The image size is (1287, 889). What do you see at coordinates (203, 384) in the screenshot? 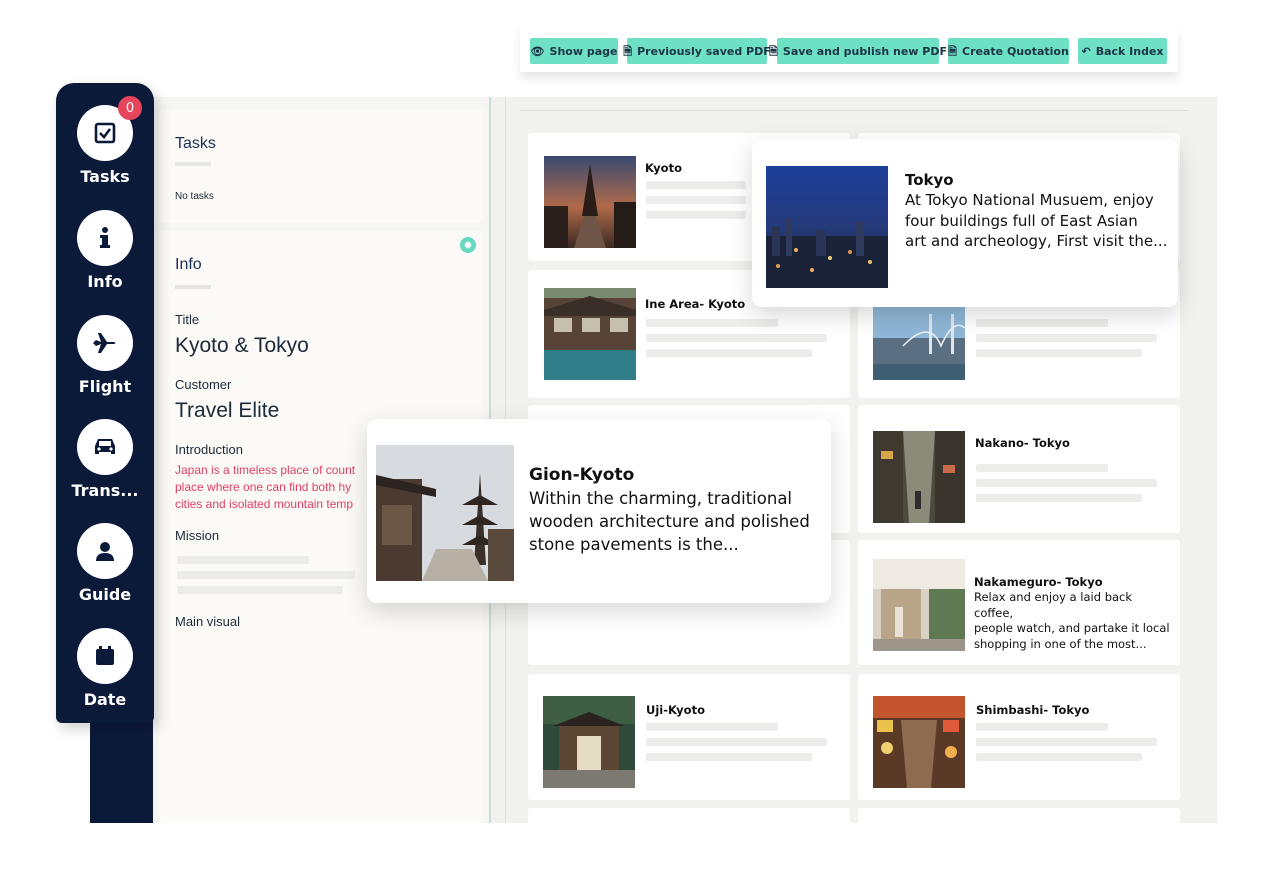
I see `customer-label: Customer` at bounding box center [203, 384].